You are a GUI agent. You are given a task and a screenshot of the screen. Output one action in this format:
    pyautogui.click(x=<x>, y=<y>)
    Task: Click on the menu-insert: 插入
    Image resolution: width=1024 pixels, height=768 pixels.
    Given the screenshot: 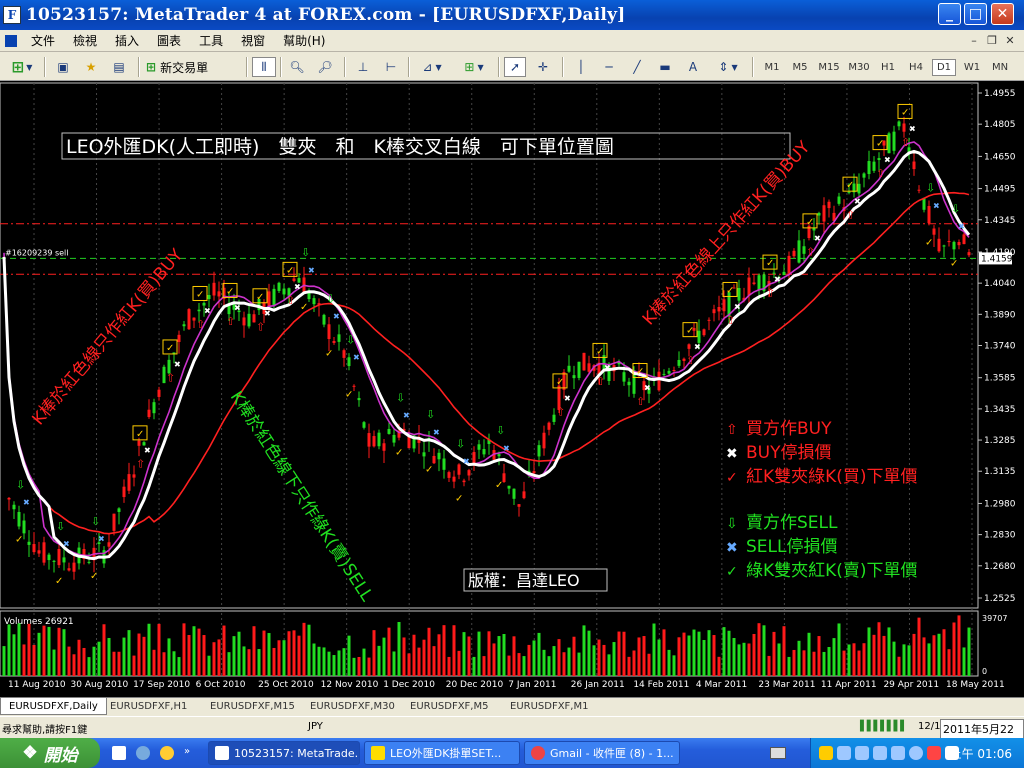 What is the action you would take?
    pyautogui.click(x=127, y=40)
    